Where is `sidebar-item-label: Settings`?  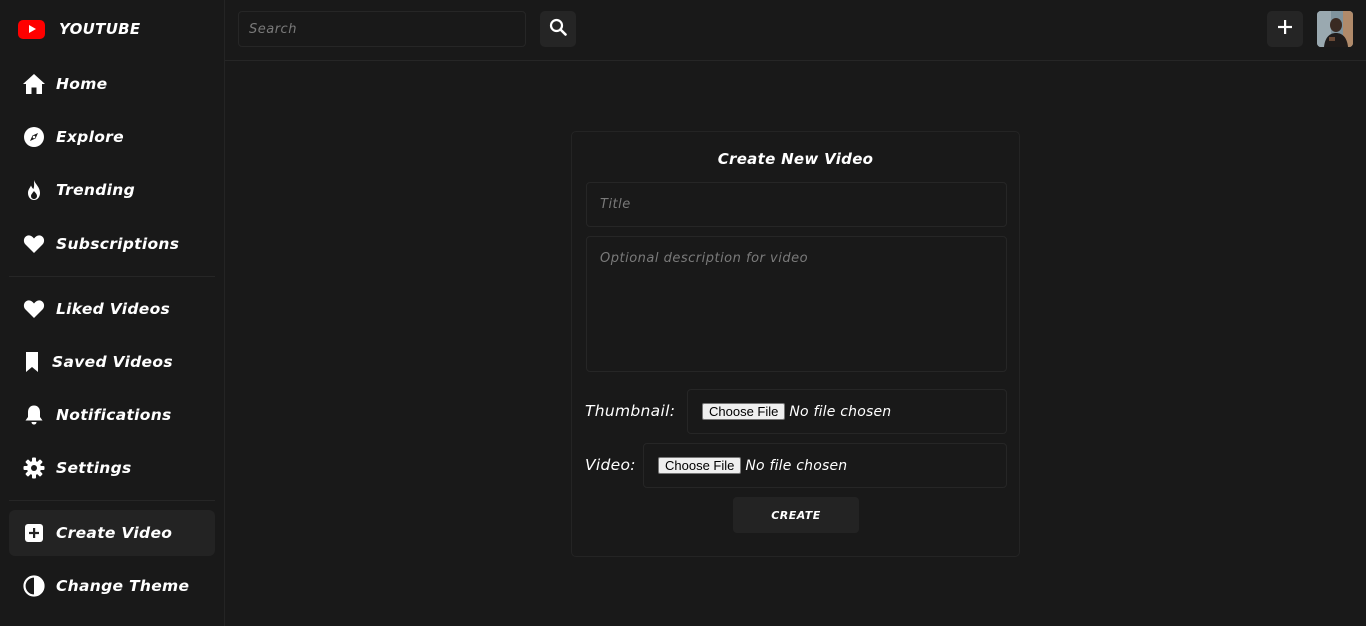
sidebar-item-label: Settings is located at coordinates (94, 468).